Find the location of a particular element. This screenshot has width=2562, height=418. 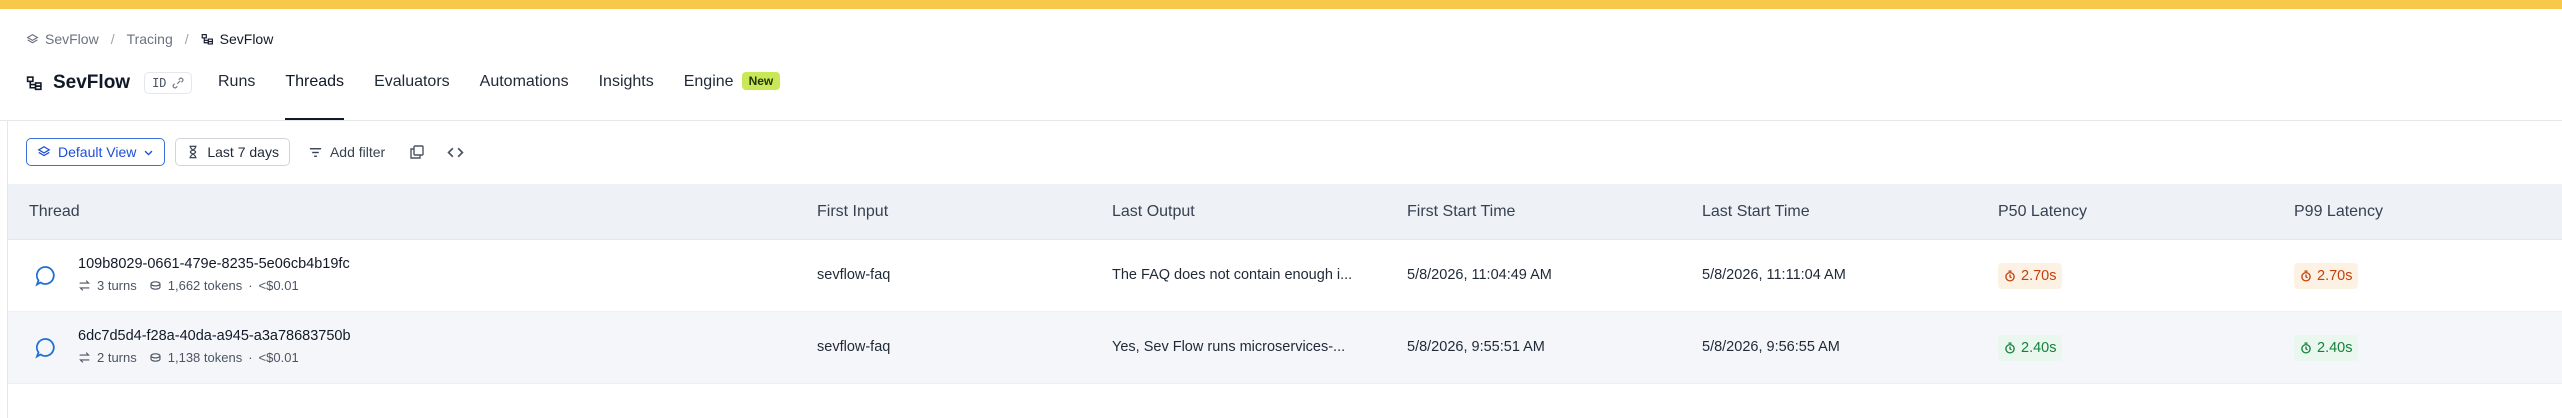

project-header: SevFlow ID is located at coordinates (109, 83).